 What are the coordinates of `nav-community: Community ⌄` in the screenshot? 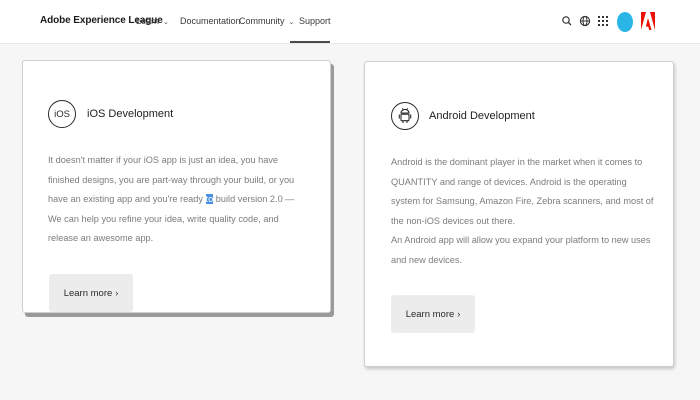 It's located at (266, 21).